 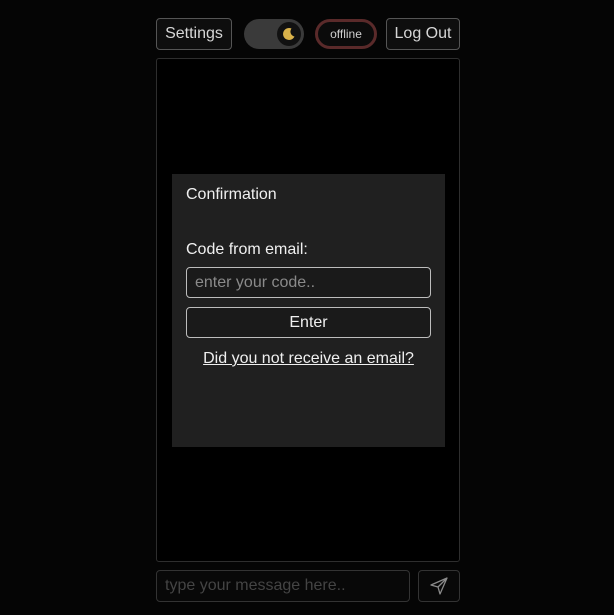 I want to click on send-button, so click(x=439, y=586).